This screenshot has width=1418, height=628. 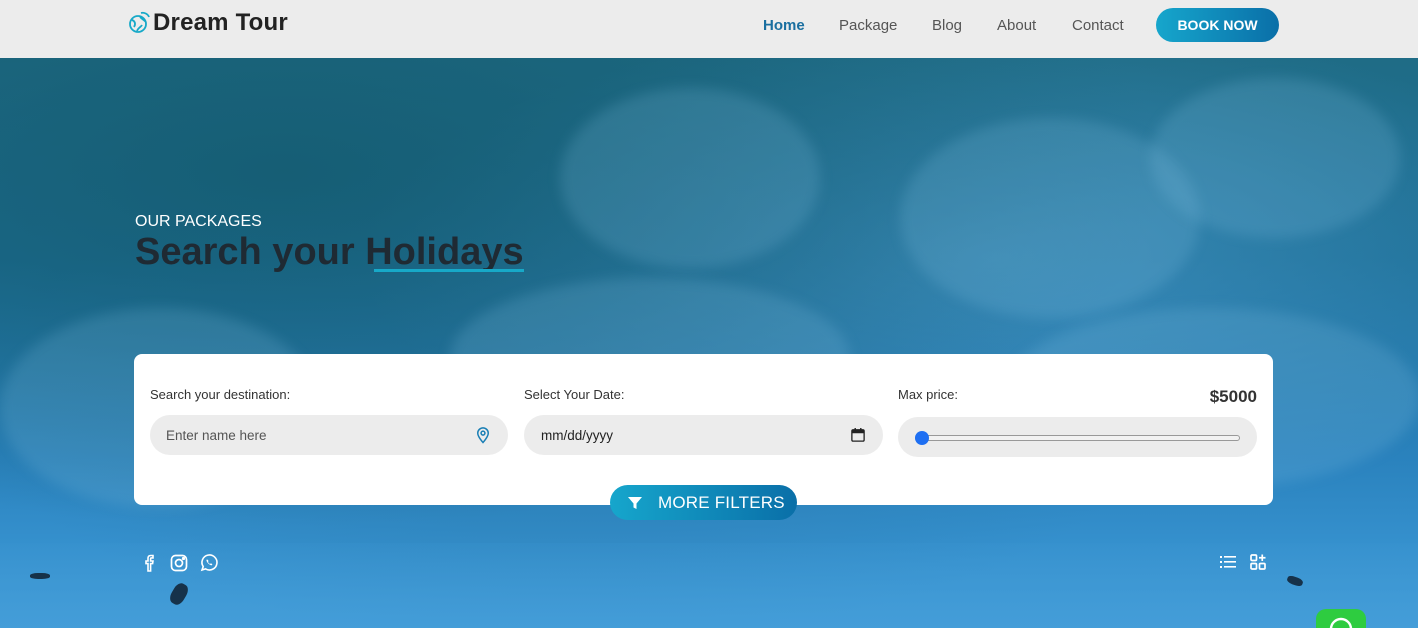 What do you see at coordinates (139, 22) in the screenshot?
I see `globe-icon` at bounding box center [139, 22].